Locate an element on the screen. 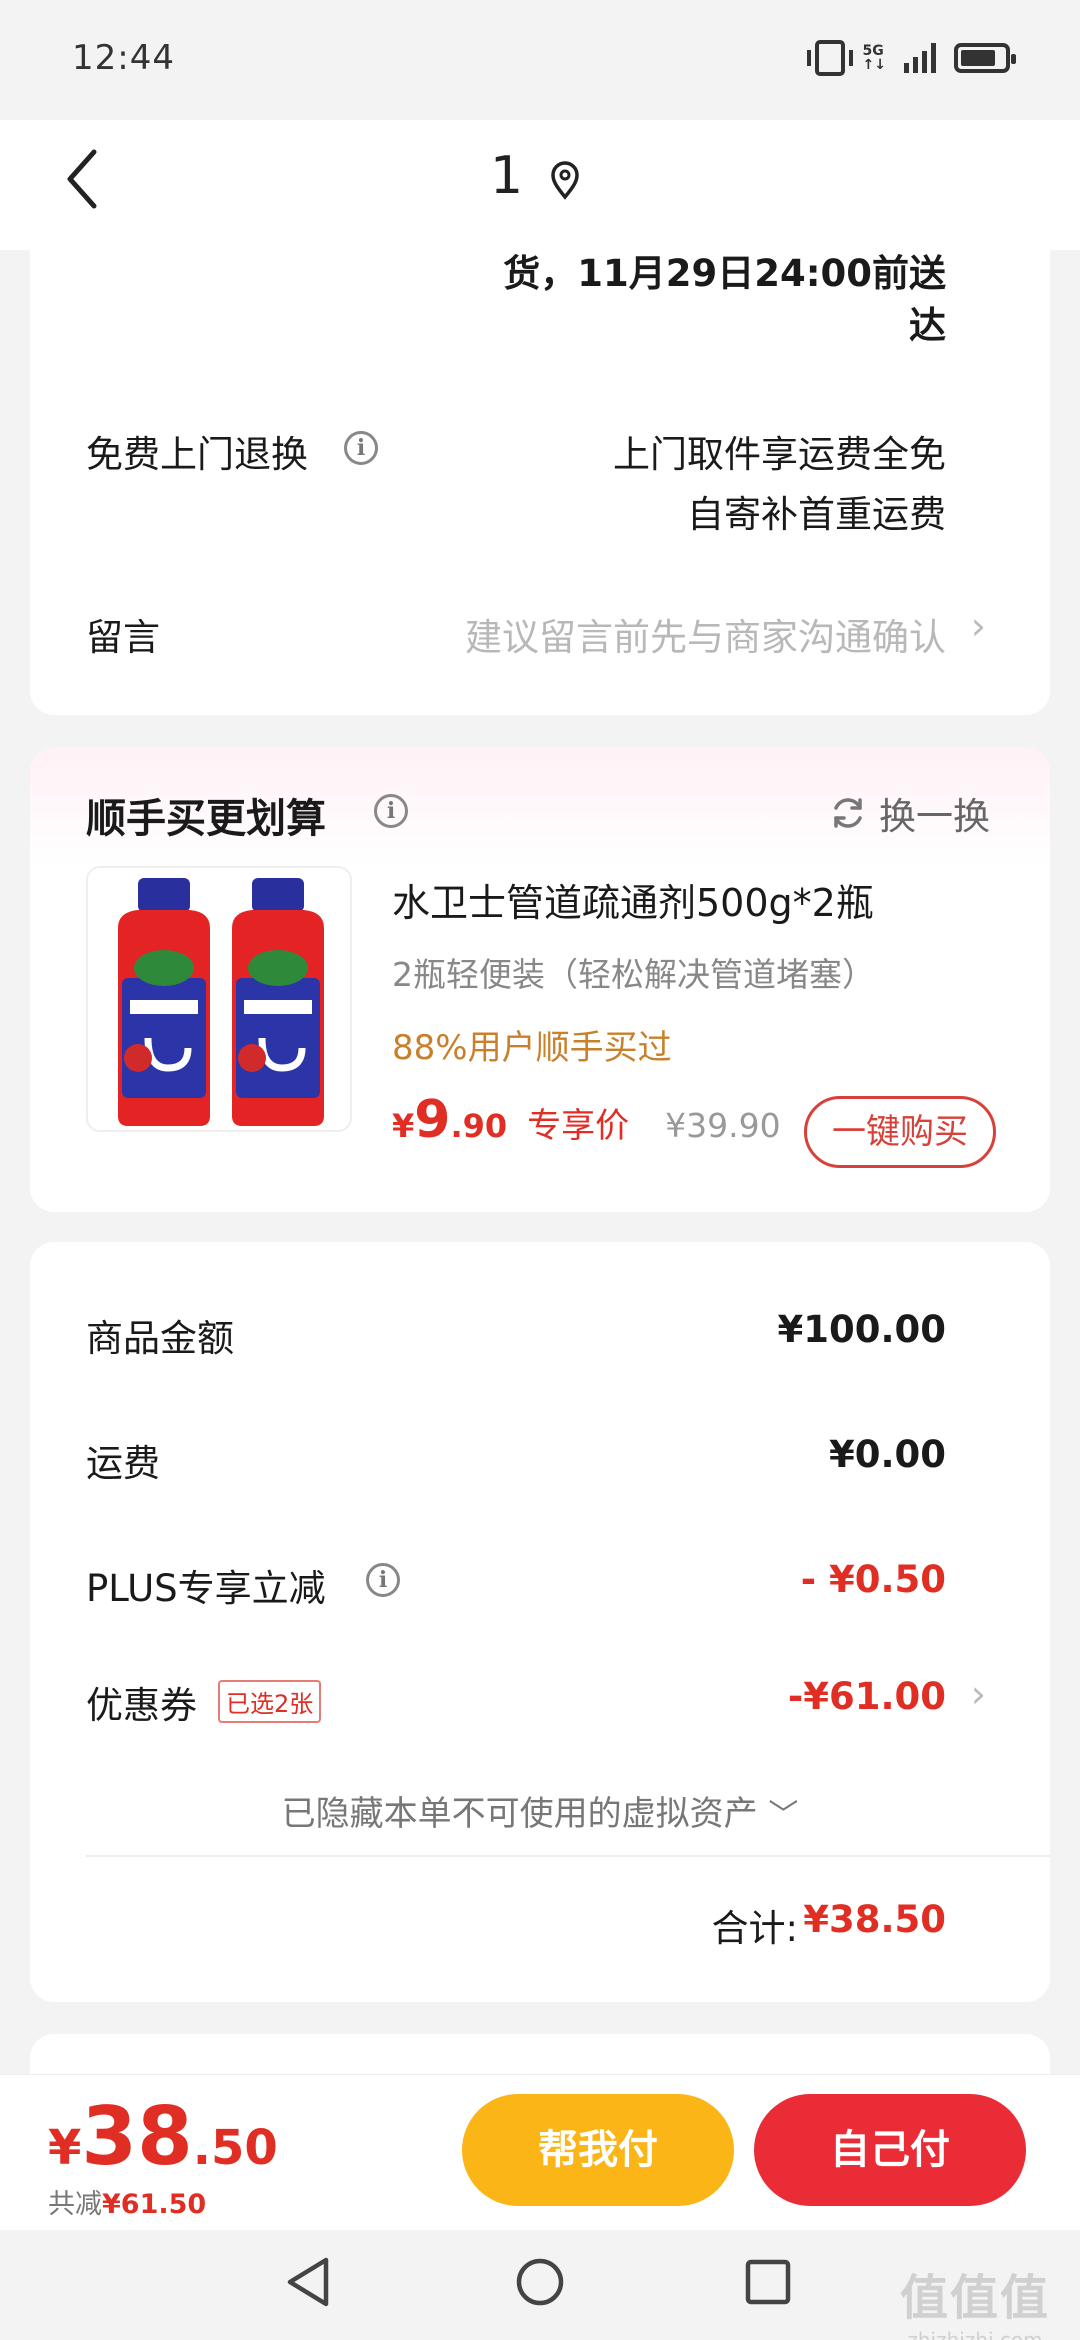  price-integer: 9 is located at coordinates (432, 1120).